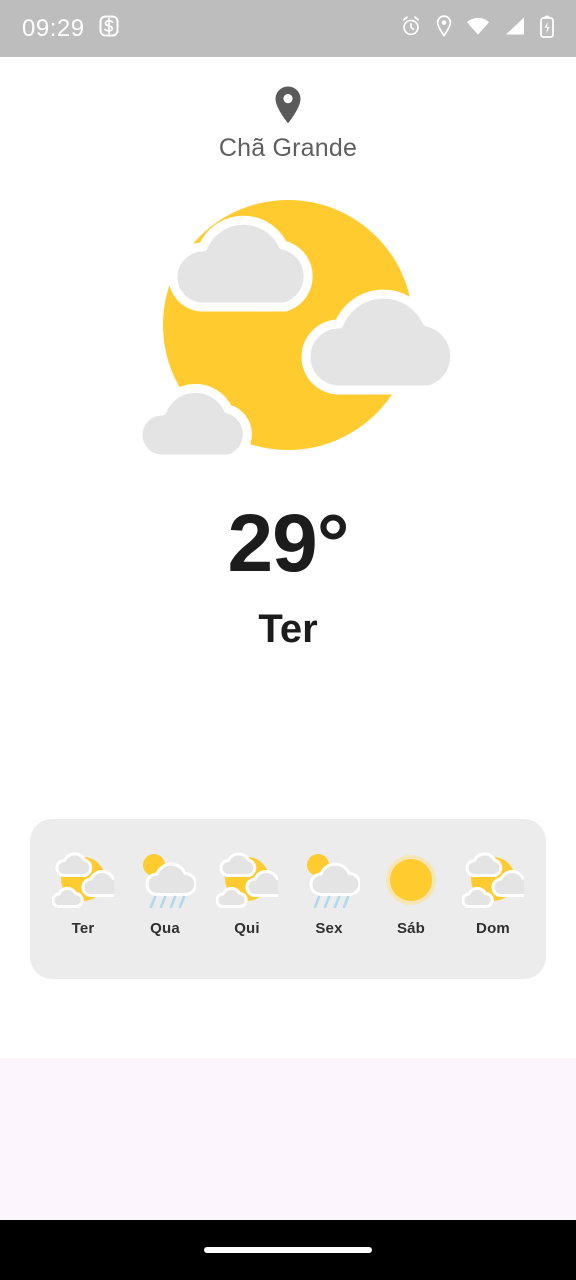 This screenshot has width=576, height=1280. Describe the element at coordinates (288, 629) in the screenshot. I see `current-day: Ter` at that location.